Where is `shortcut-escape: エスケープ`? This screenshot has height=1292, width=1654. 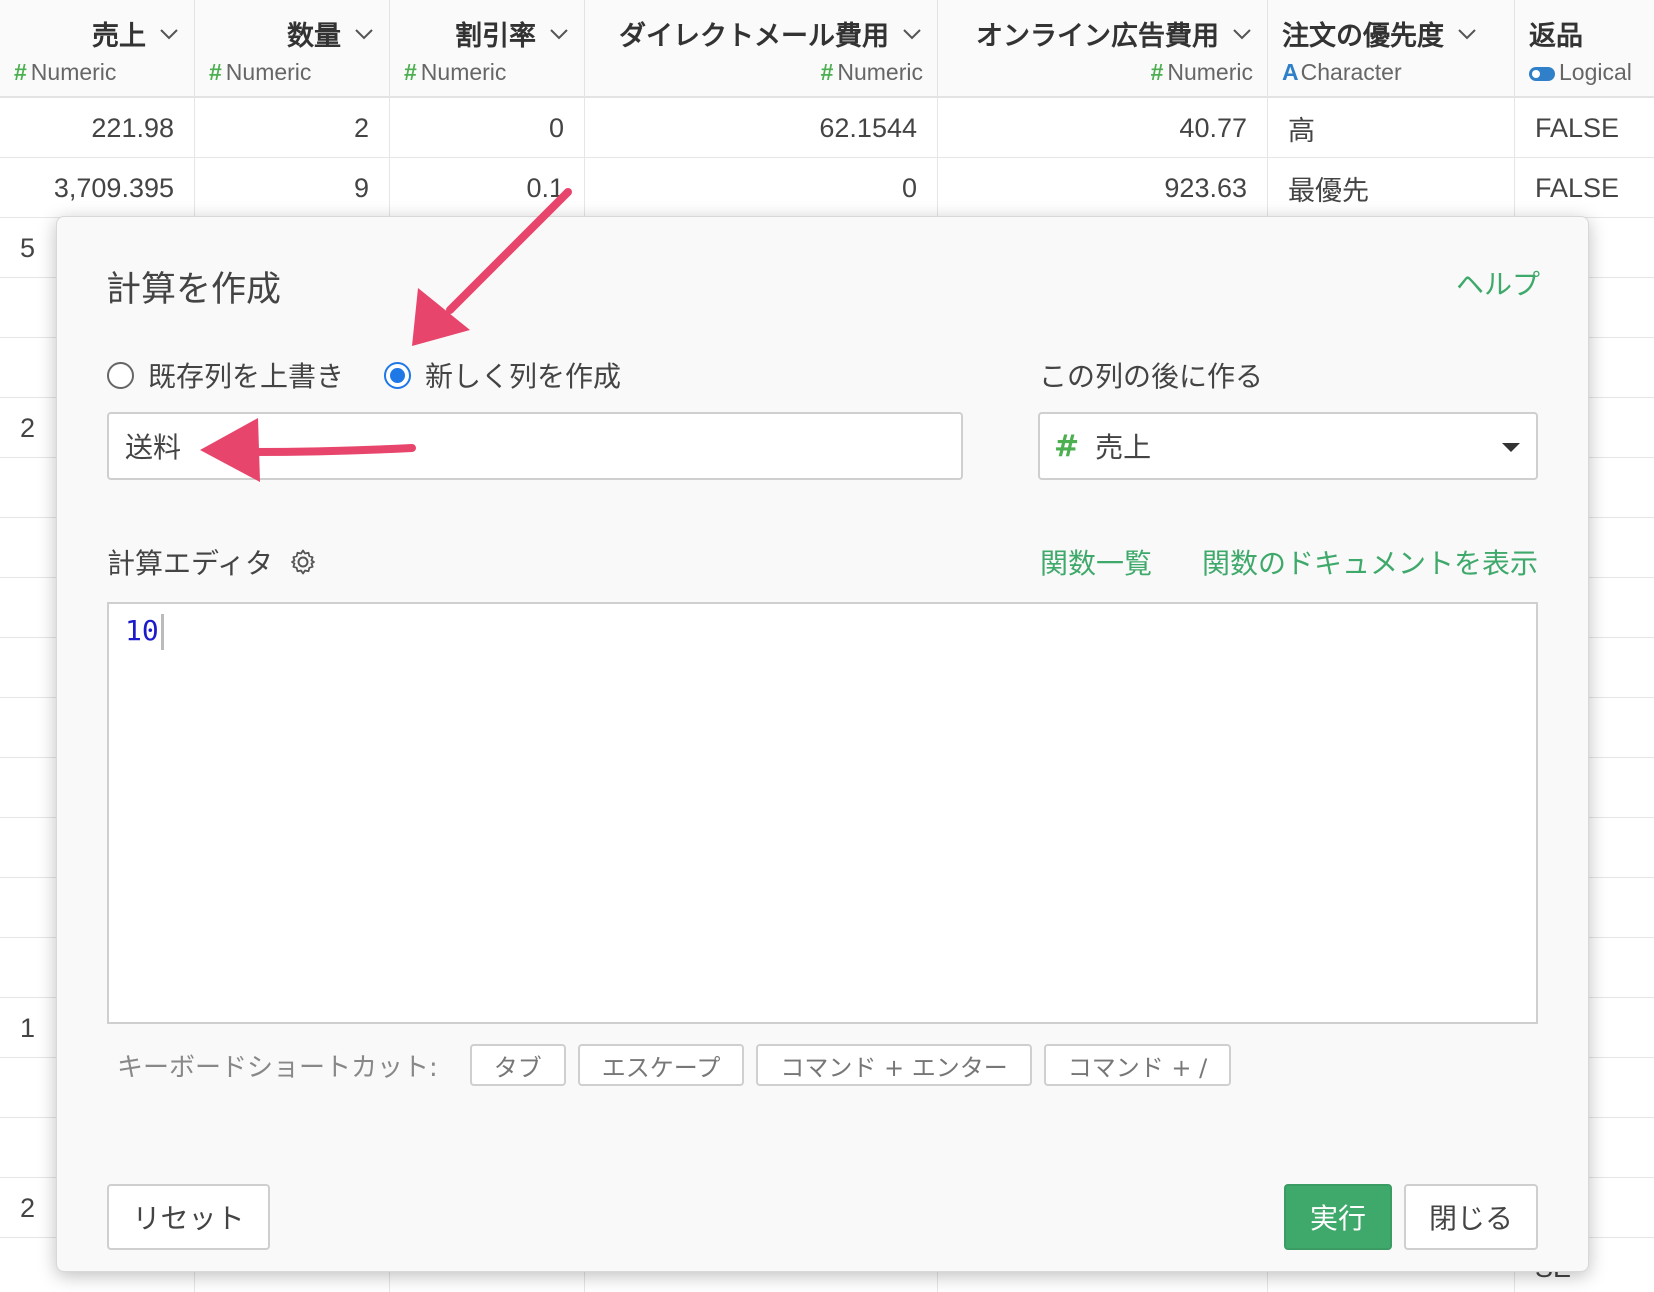
shortcut-escape: エスケープ is located at coordinates (661, 1065).